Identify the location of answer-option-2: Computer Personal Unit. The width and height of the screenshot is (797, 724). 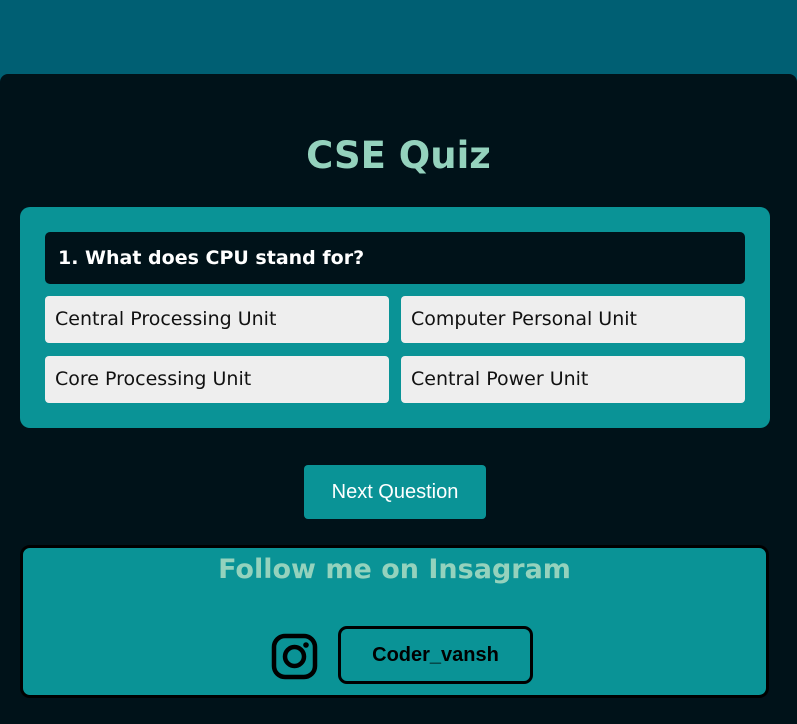
(573, 319).